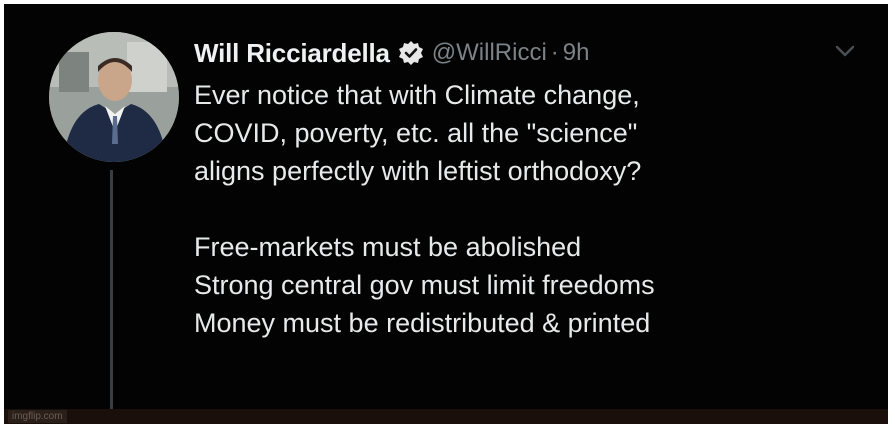 This screenshot has width=895, height=429. What do you see at coordinates (37, 416) in the screenshot?
I see `watermark: imgflip.com` at bounding box center [37, 416].